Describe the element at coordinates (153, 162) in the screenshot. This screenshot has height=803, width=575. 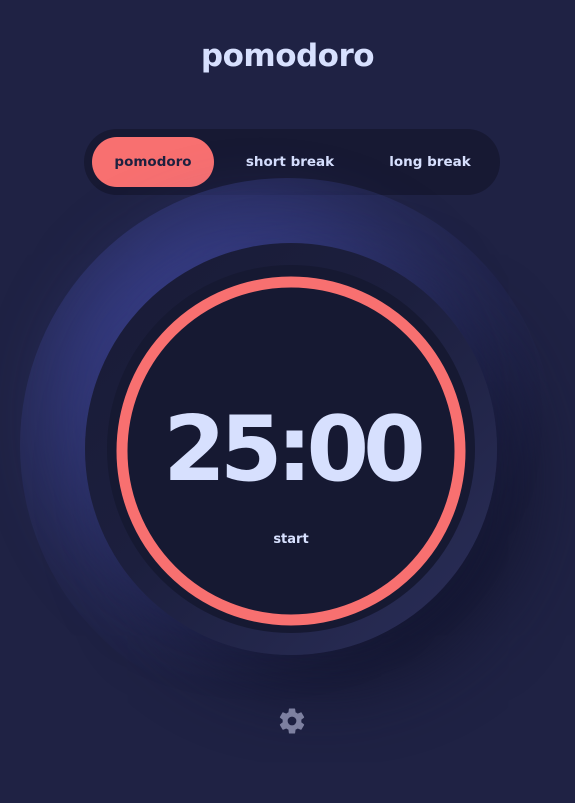
I see `tab-pomodoro: pomodoro` at that location.